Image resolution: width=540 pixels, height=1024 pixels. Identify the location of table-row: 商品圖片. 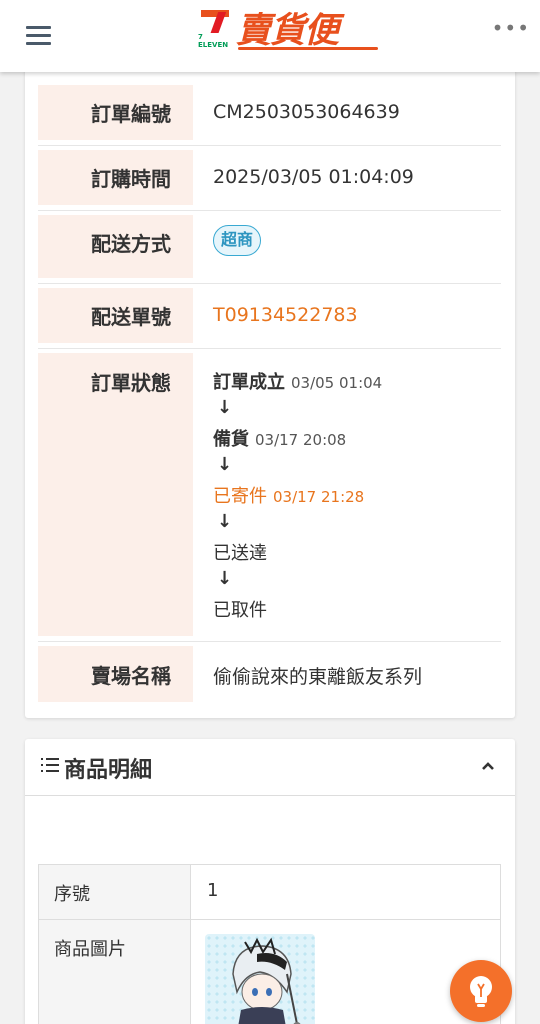
(269, 972).